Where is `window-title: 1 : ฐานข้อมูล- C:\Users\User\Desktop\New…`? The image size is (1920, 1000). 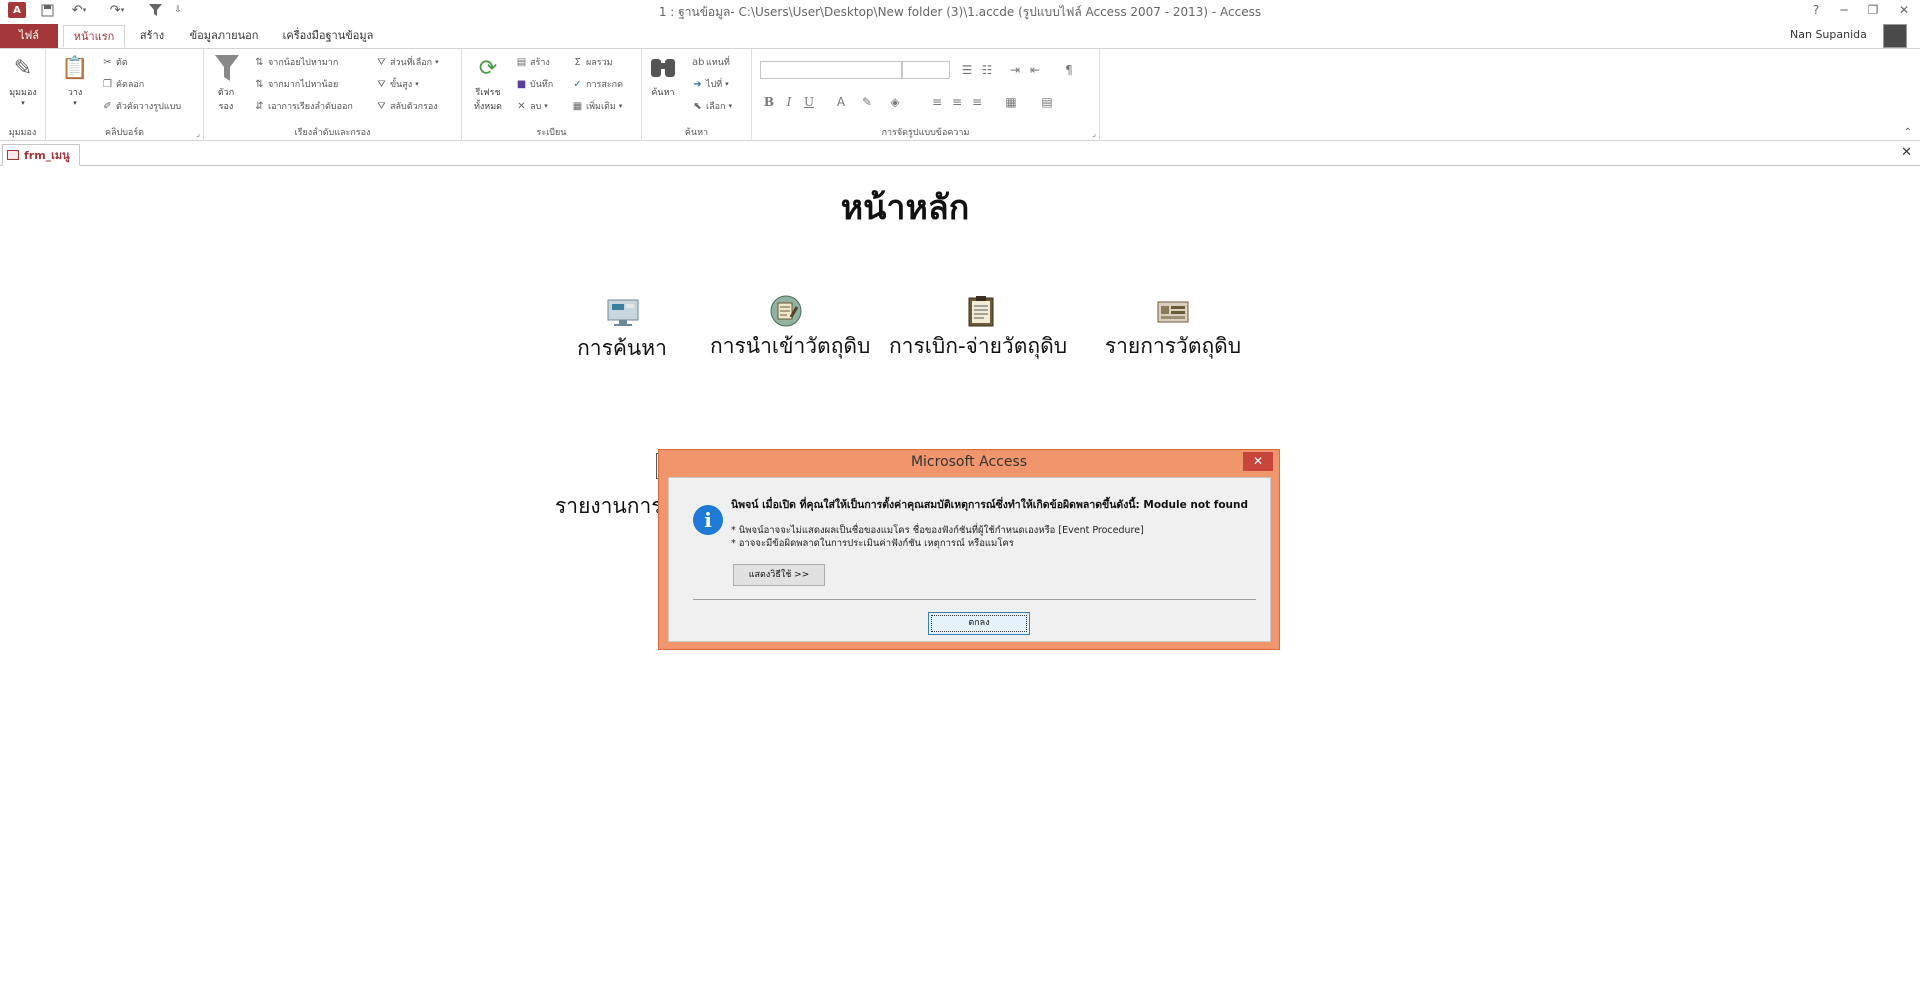
window-title: 1 : ฐานข้อมูล- C:\Users\User\Desktop\New… is located at coordinates (960, 12).